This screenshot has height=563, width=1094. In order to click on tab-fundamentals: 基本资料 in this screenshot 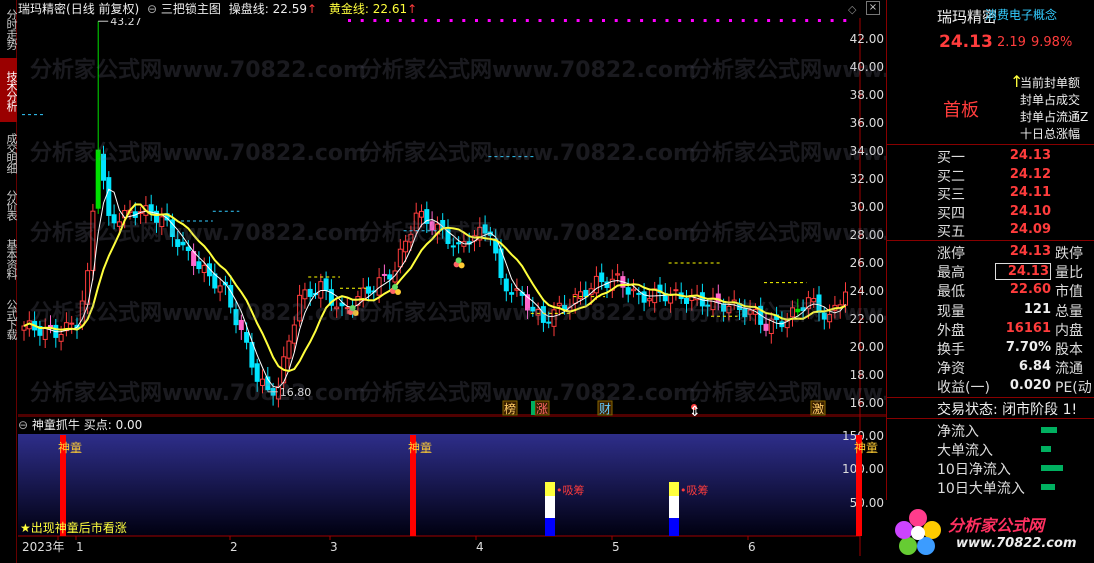, I will do `click(9, 258)`.